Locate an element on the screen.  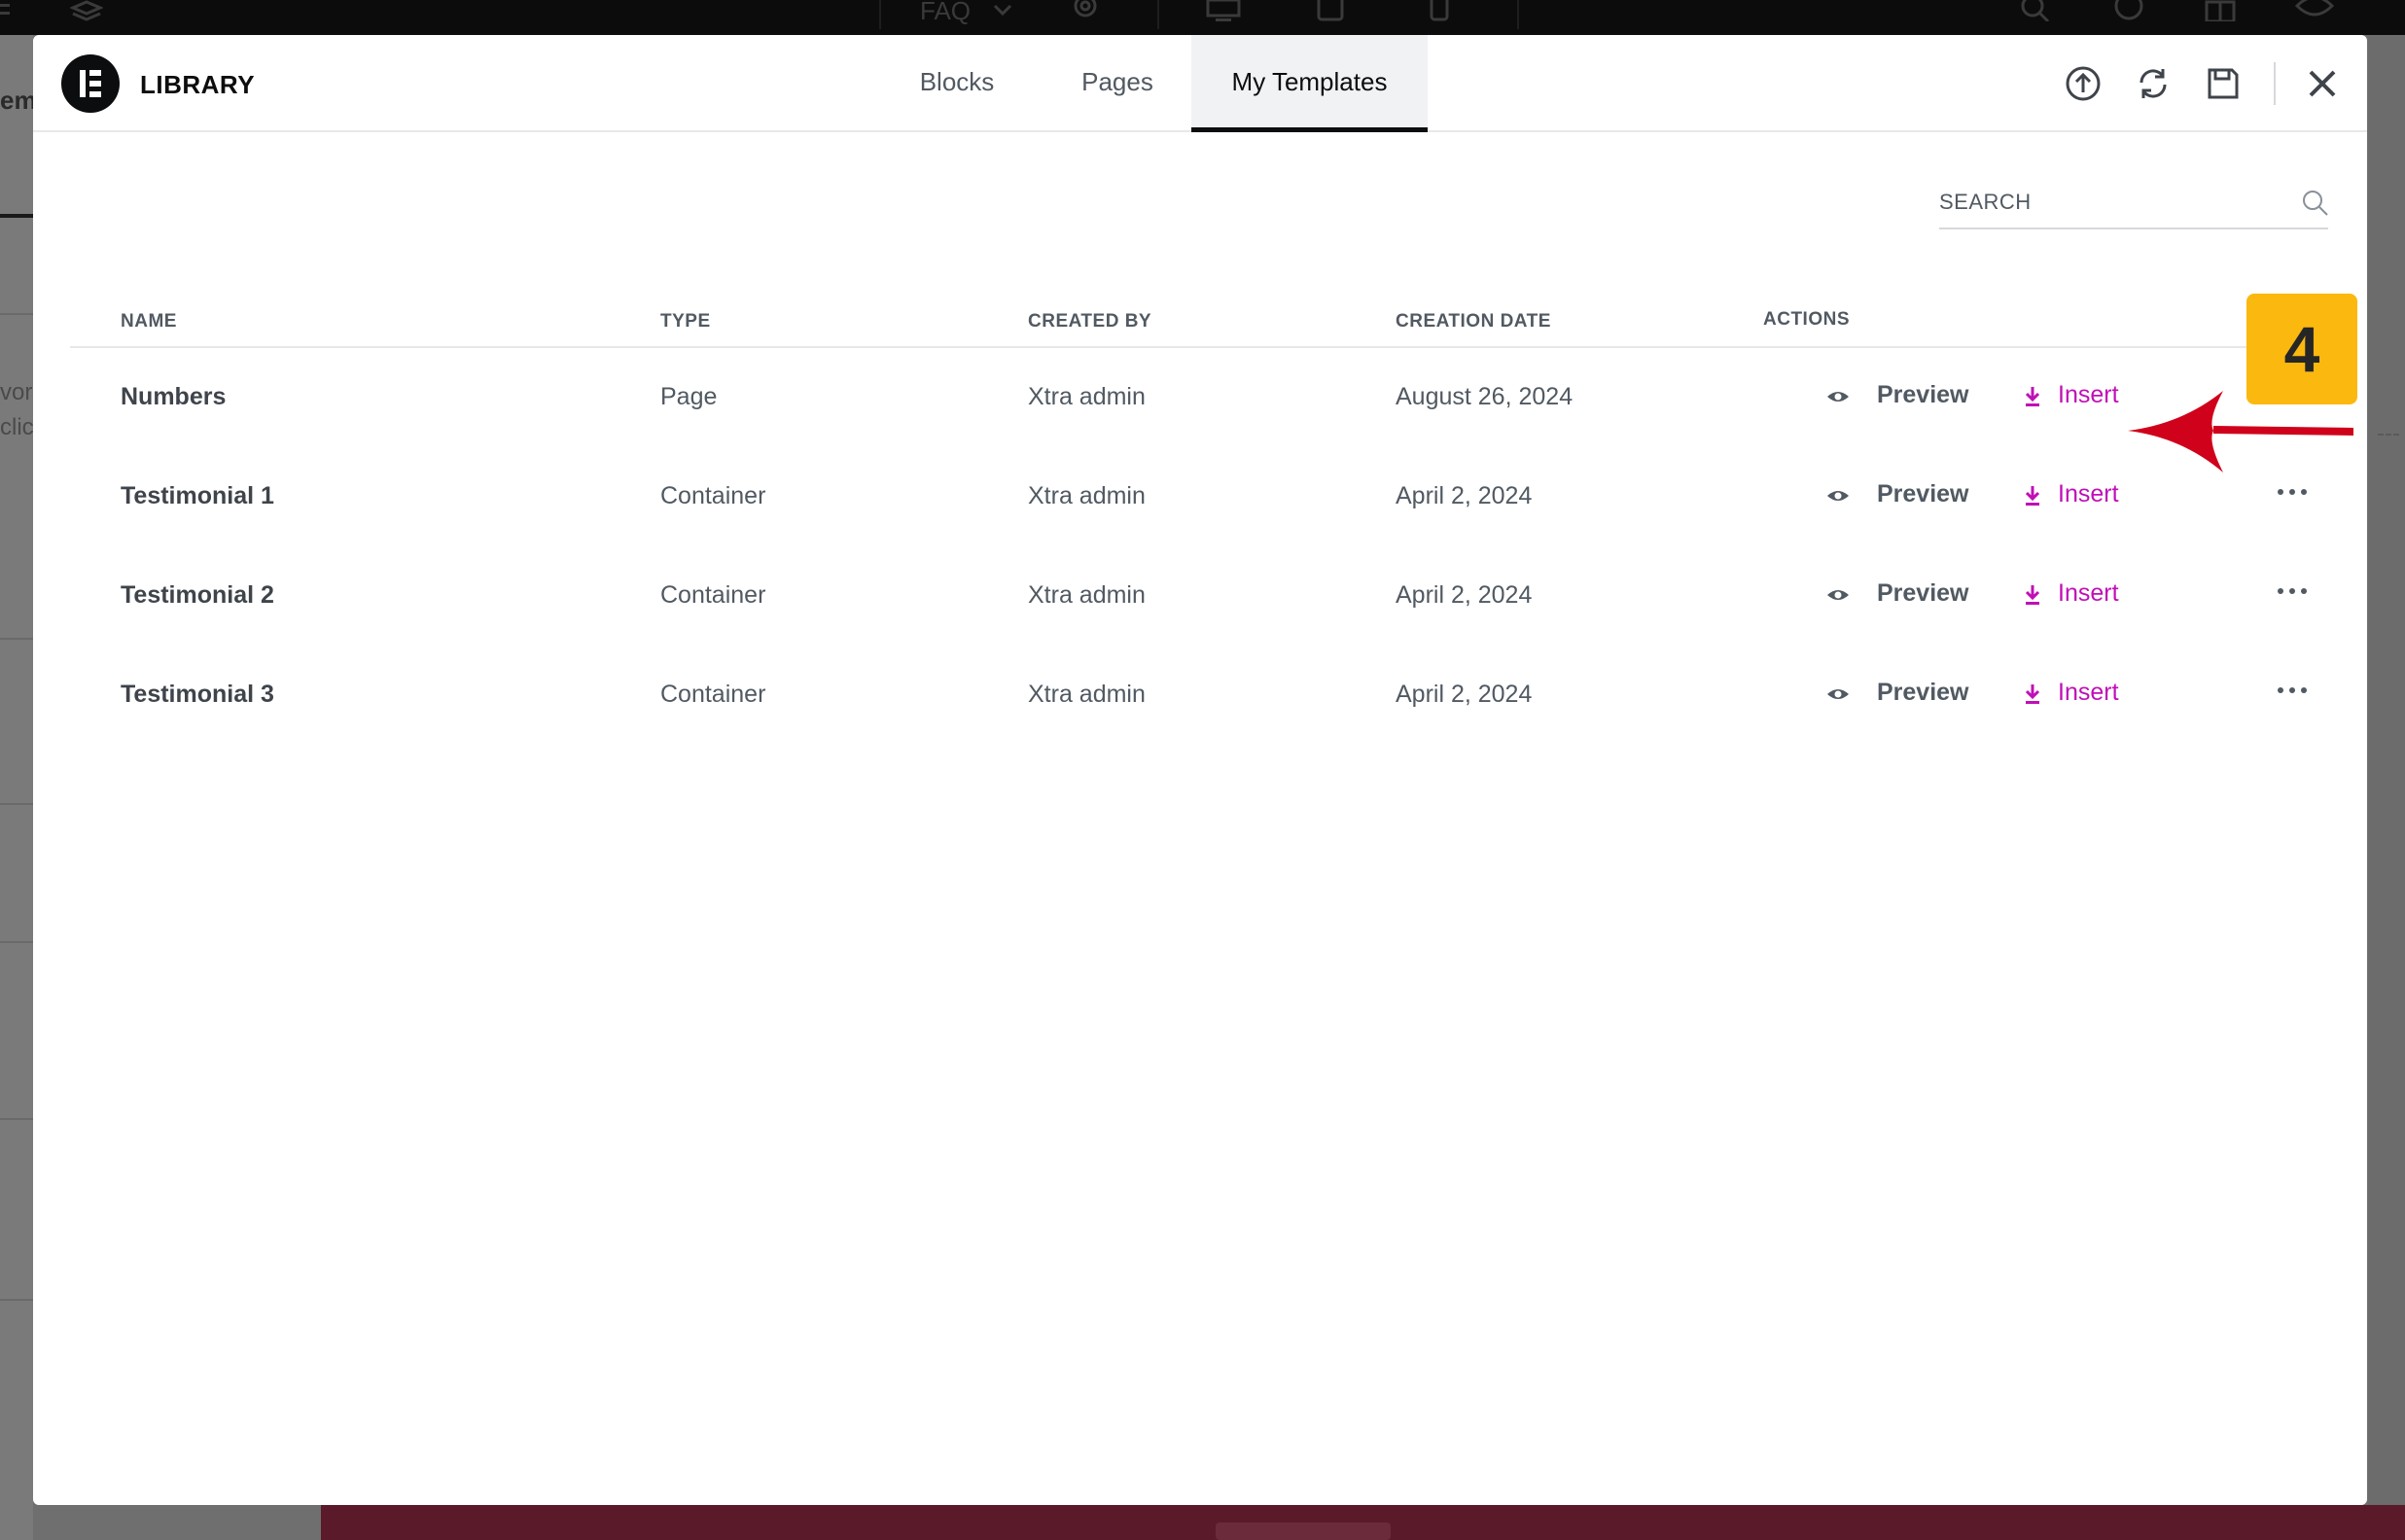
tablet-icon is located at coordinates (1330, 10).